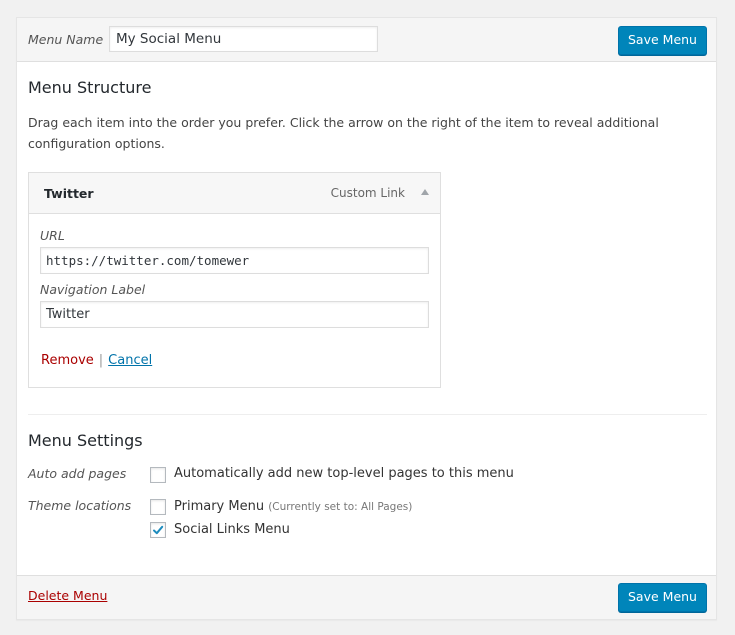 This screenshot has width=735, height=635. Describe the element at coordinates (340, 507) in the screenshot. I see `primary-menu-note: (Currently set to: All Pages)` at that location.